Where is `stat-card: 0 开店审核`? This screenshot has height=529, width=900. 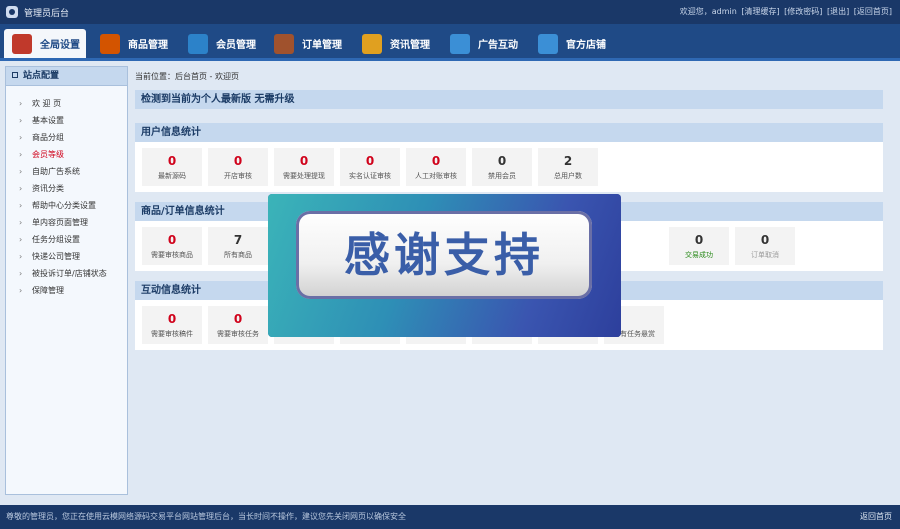
stat-card: 0 开店审核 is located at coordinates (238, 167).